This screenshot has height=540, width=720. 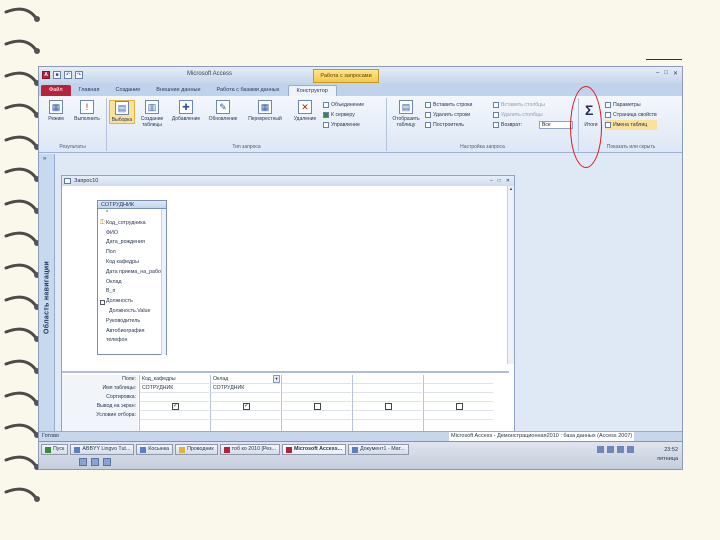 What do you see at coordinates (122, 112) in the screenshot?
I see `select-query-button: ▤ Выборка` at bounding box center [122, 112].